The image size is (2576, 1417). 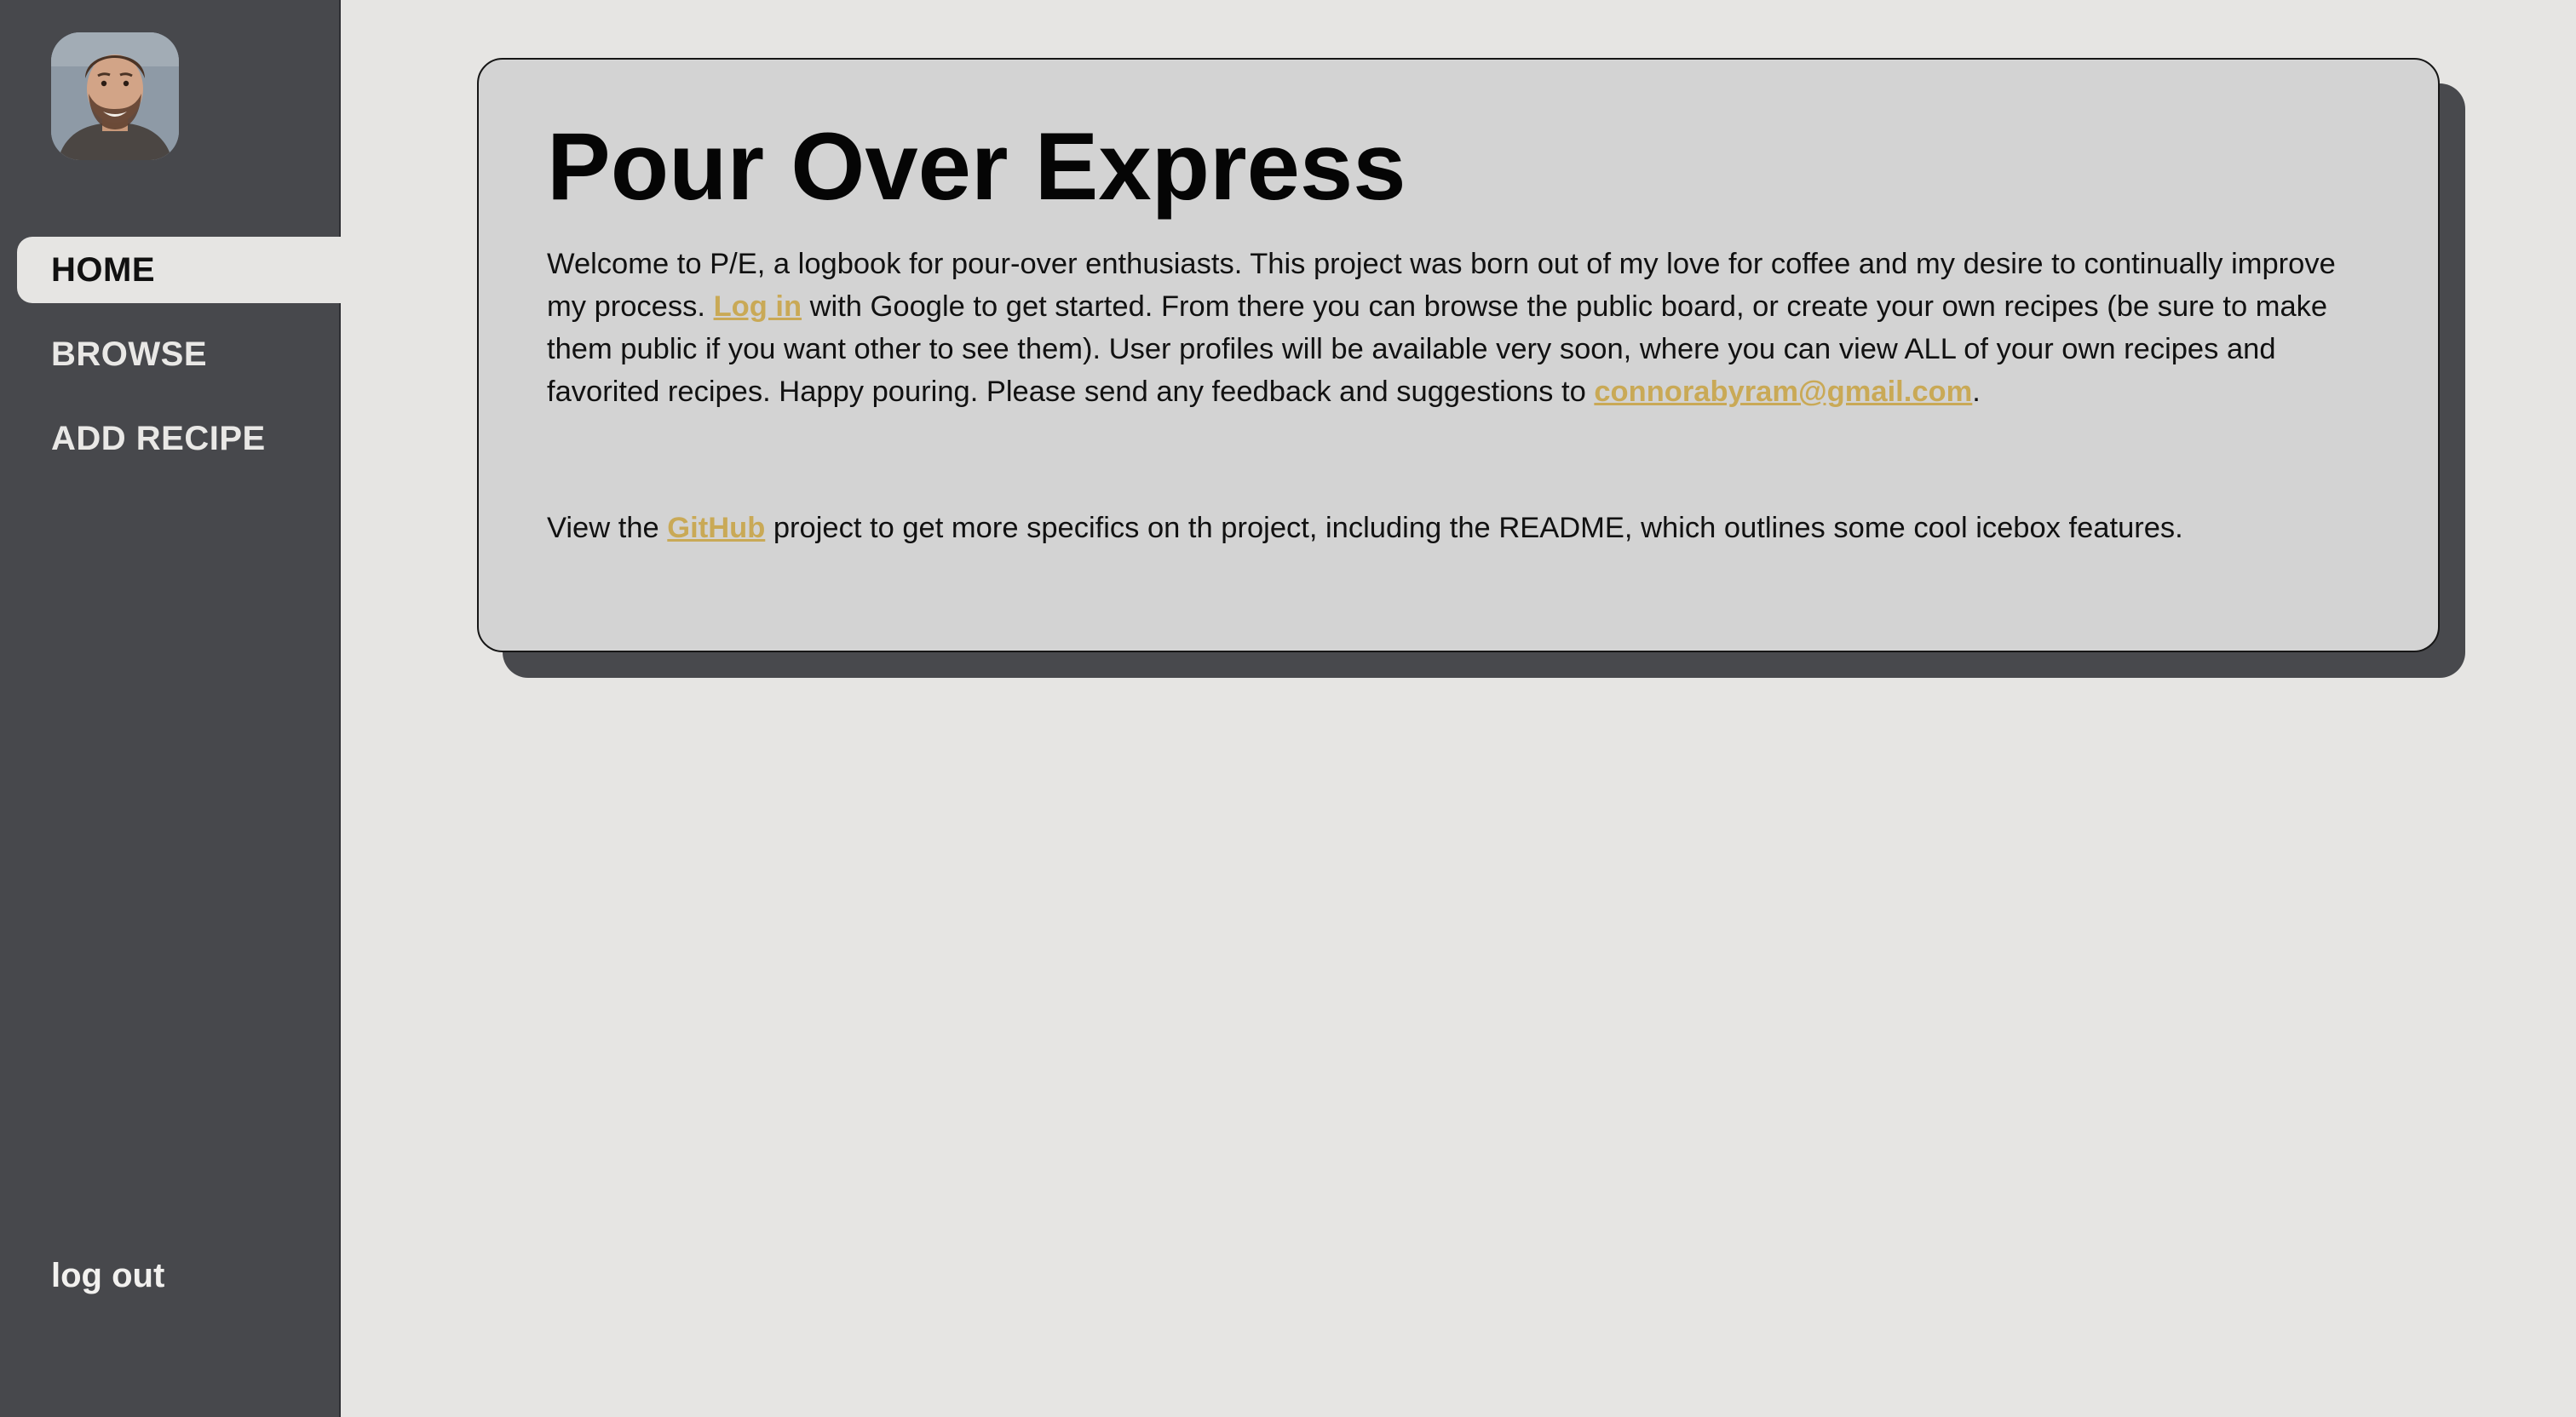 What do you see at coordinates (1977, 392) in the screenshot?
I see `intro-text-end: .` at bounding box center [1977, 392].